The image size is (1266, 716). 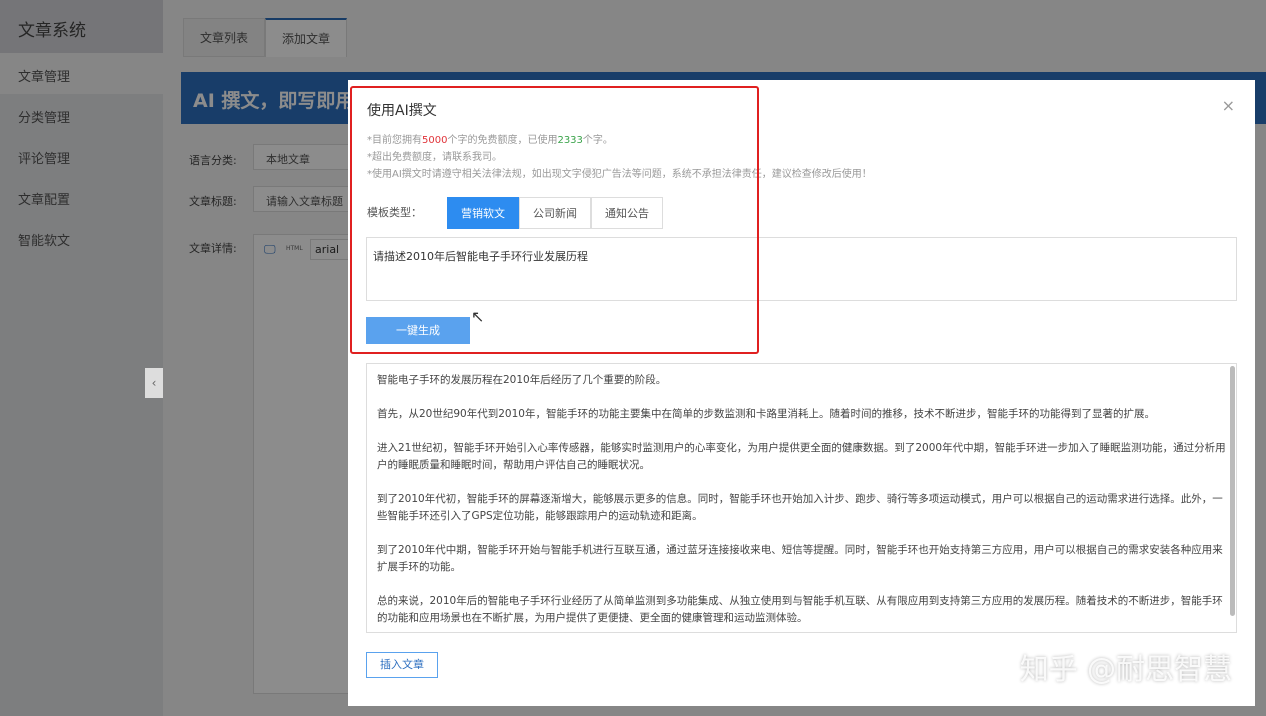 What do you see at coordinates (394, 212) in the screenshot?
I see `template-type-label: 模板类型：` at bounding box center [394, 212].